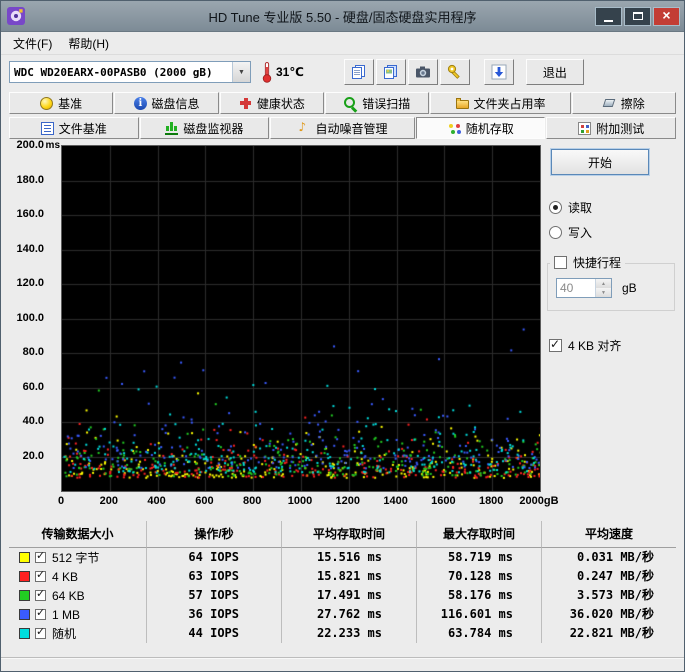  What do you see at coordinates (386, 103) in the screenshot?
I see `tab-label: 错误扫描` at bounding box center [386, 103].